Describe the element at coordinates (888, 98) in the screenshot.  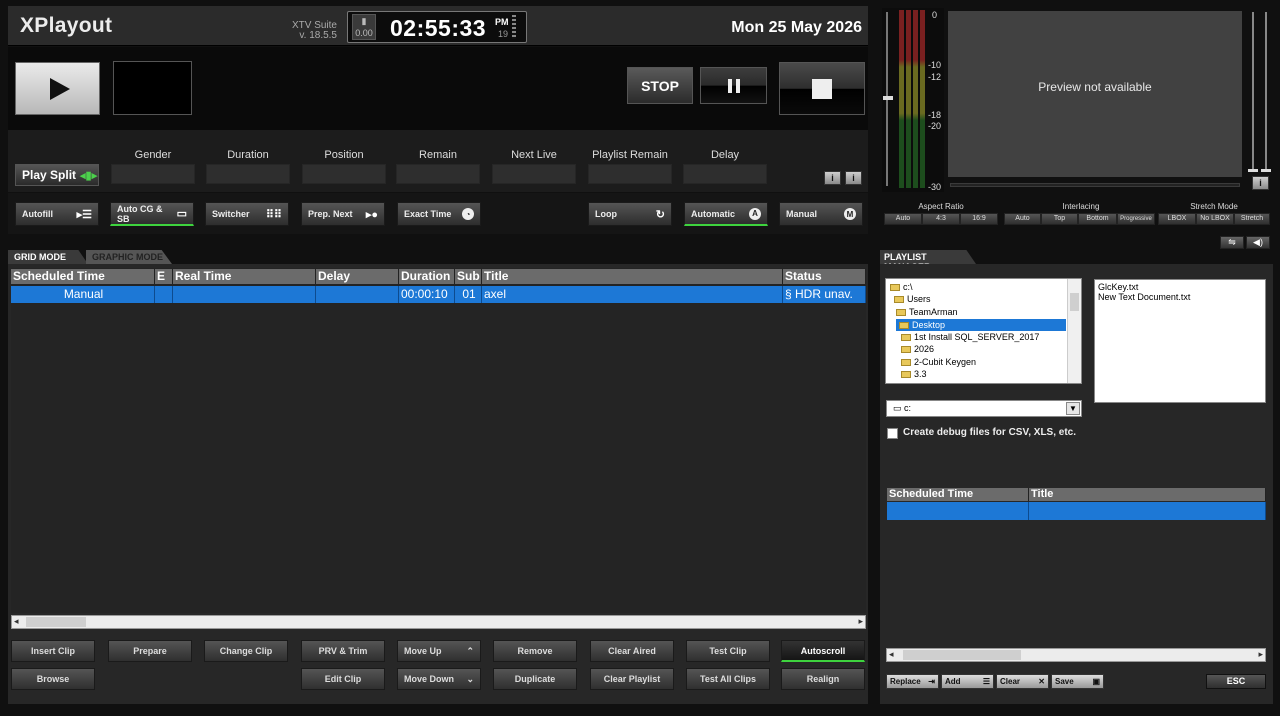
I see `volume-slider-knob` at that location.